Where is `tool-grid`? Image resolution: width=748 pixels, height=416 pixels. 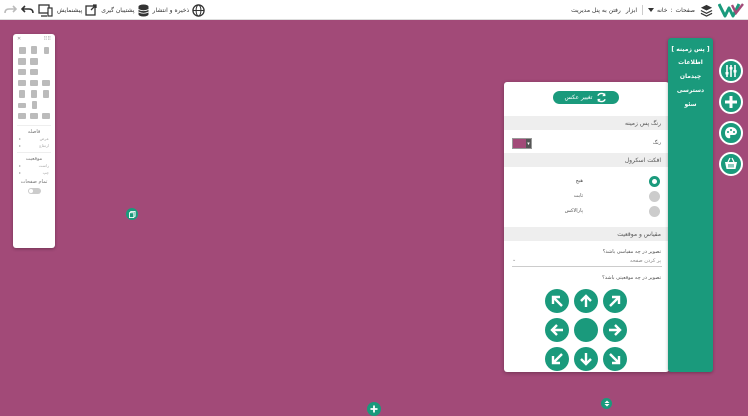
tool-grid is located at coordinates (34, 83).